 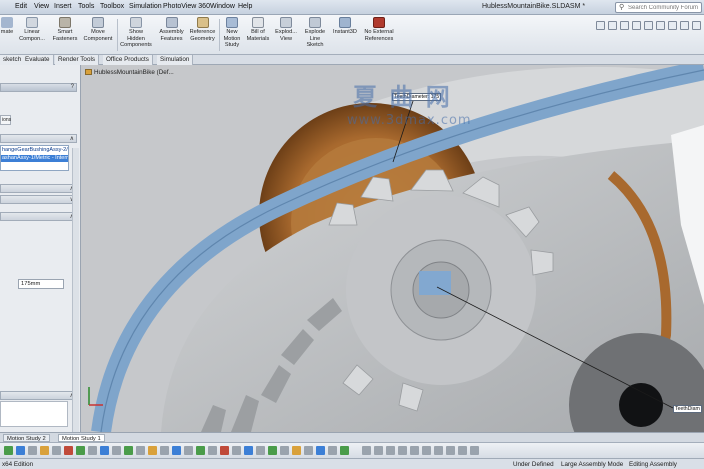 I want to click on save-icon, so click(x=624, y=25).